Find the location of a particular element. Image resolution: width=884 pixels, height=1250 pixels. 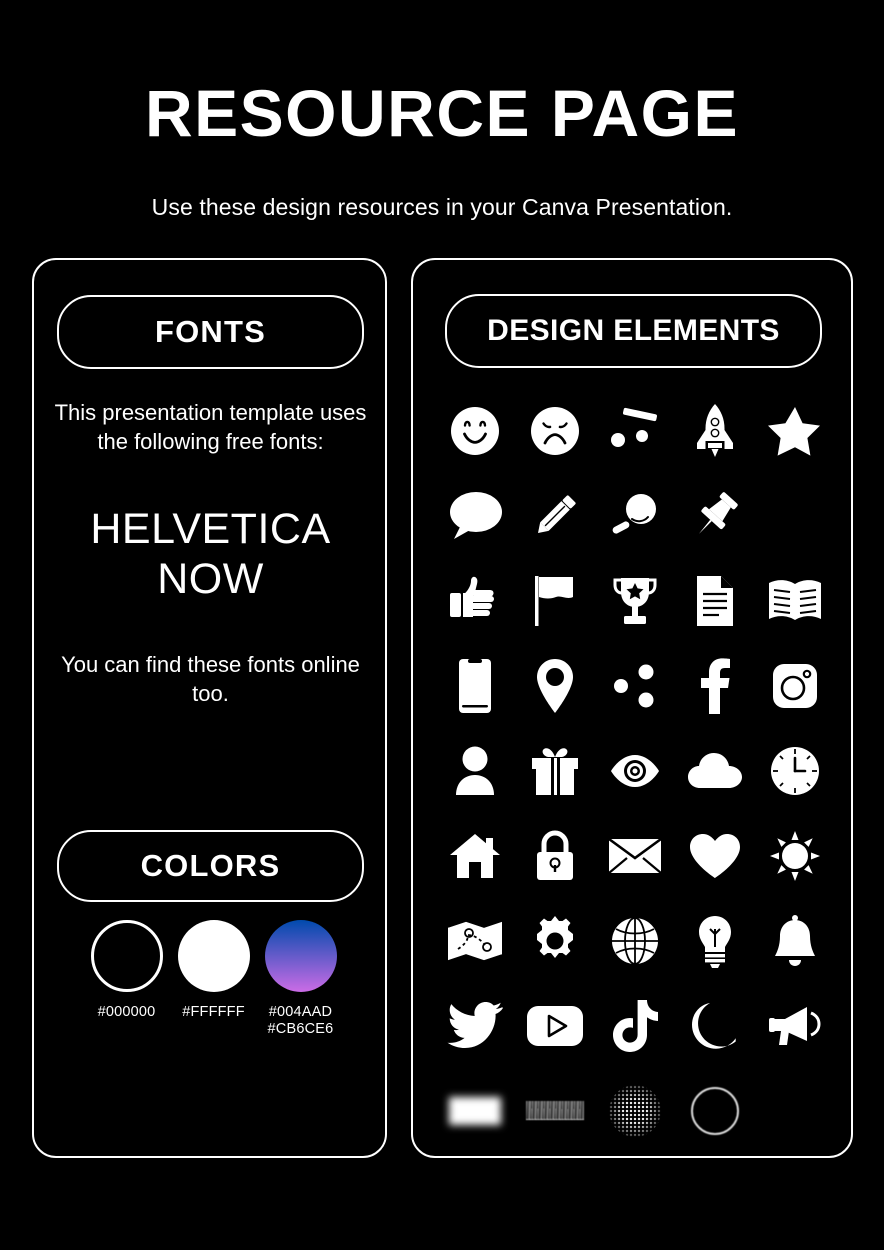

color-swatch-item: #004AAD #CB6CE6 is located at coordinates (300, 979).